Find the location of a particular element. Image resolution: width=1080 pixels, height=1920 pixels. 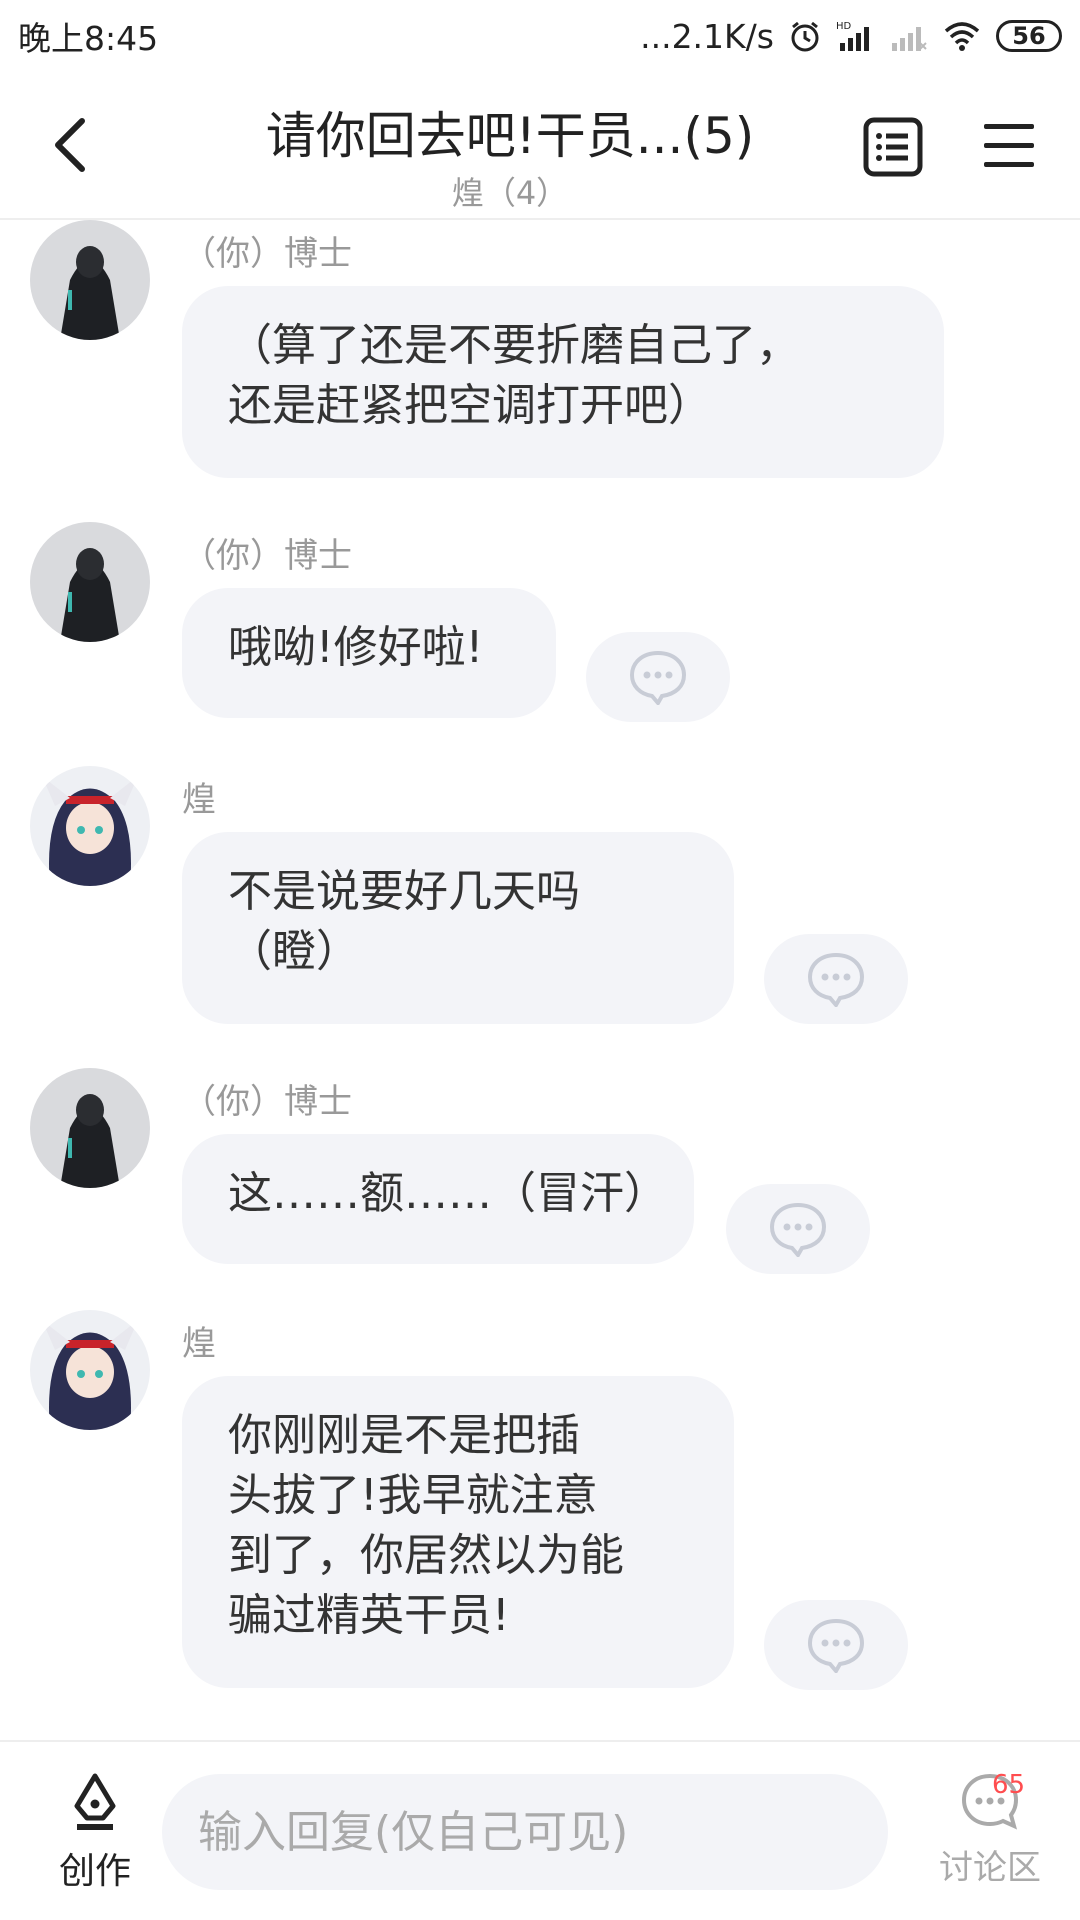

hd-signal-icon: HD is located at coordinates (852, 36).